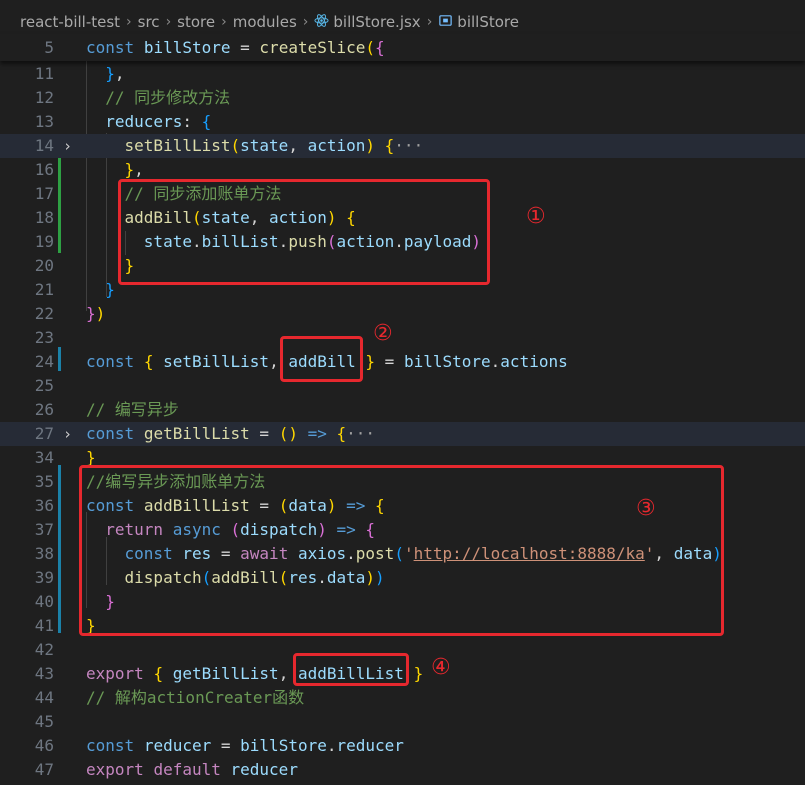  I want to click on code-line: 47 export default reducer, so click(402, 770).